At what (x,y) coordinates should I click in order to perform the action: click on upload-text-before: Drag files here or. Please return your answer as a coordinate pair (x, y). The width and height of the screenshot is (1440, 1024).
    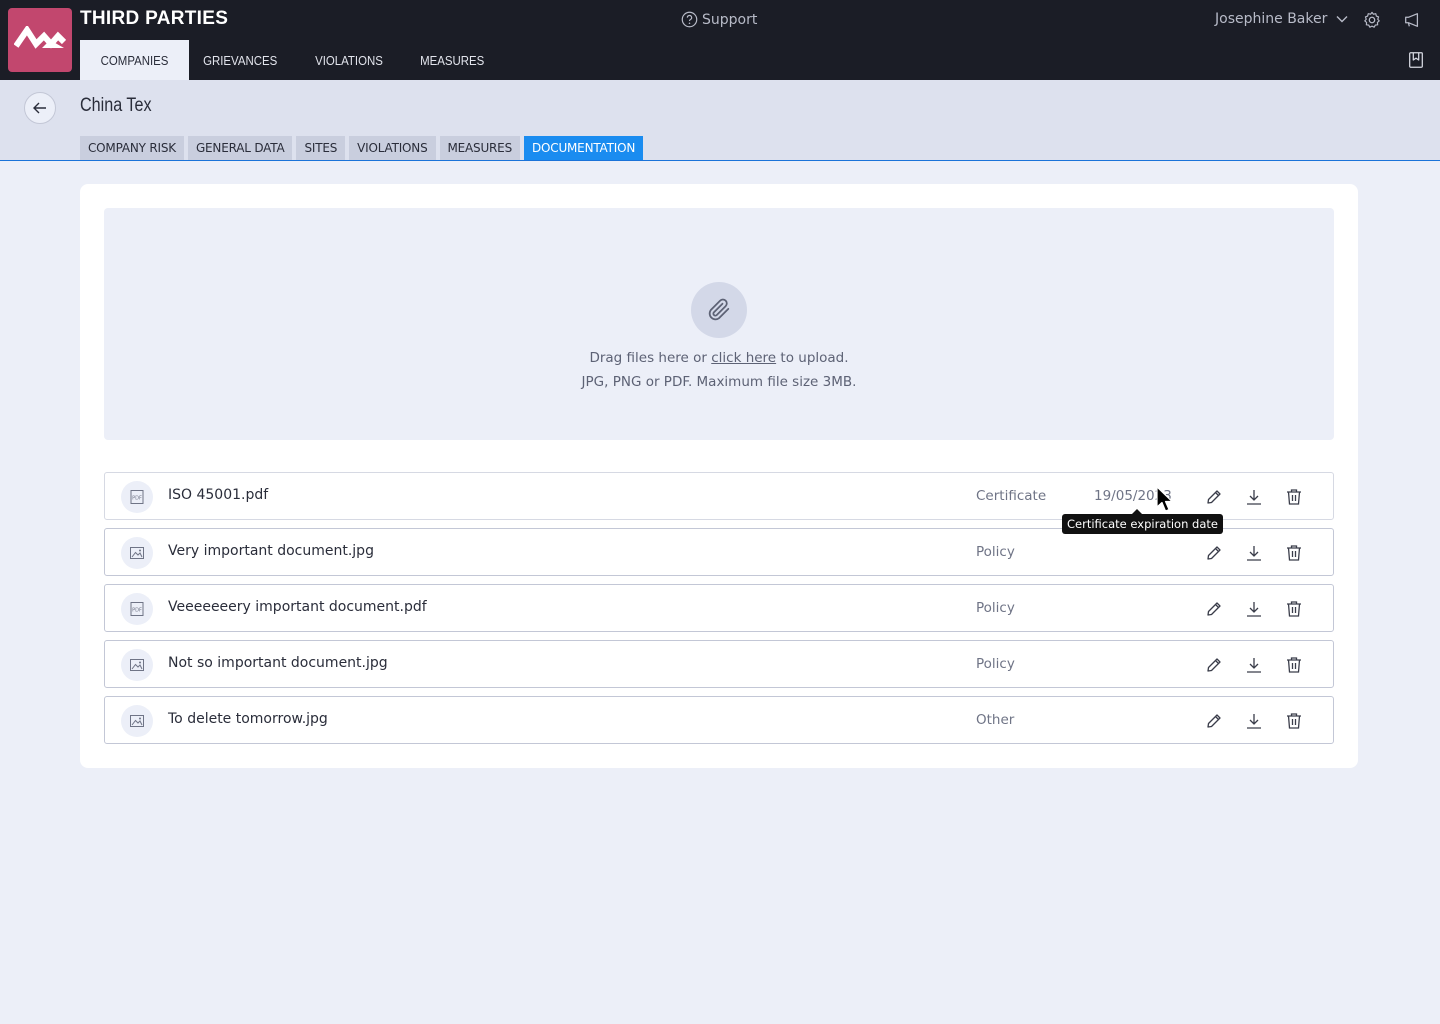
    Looking at the image, I should click on (650, 358).